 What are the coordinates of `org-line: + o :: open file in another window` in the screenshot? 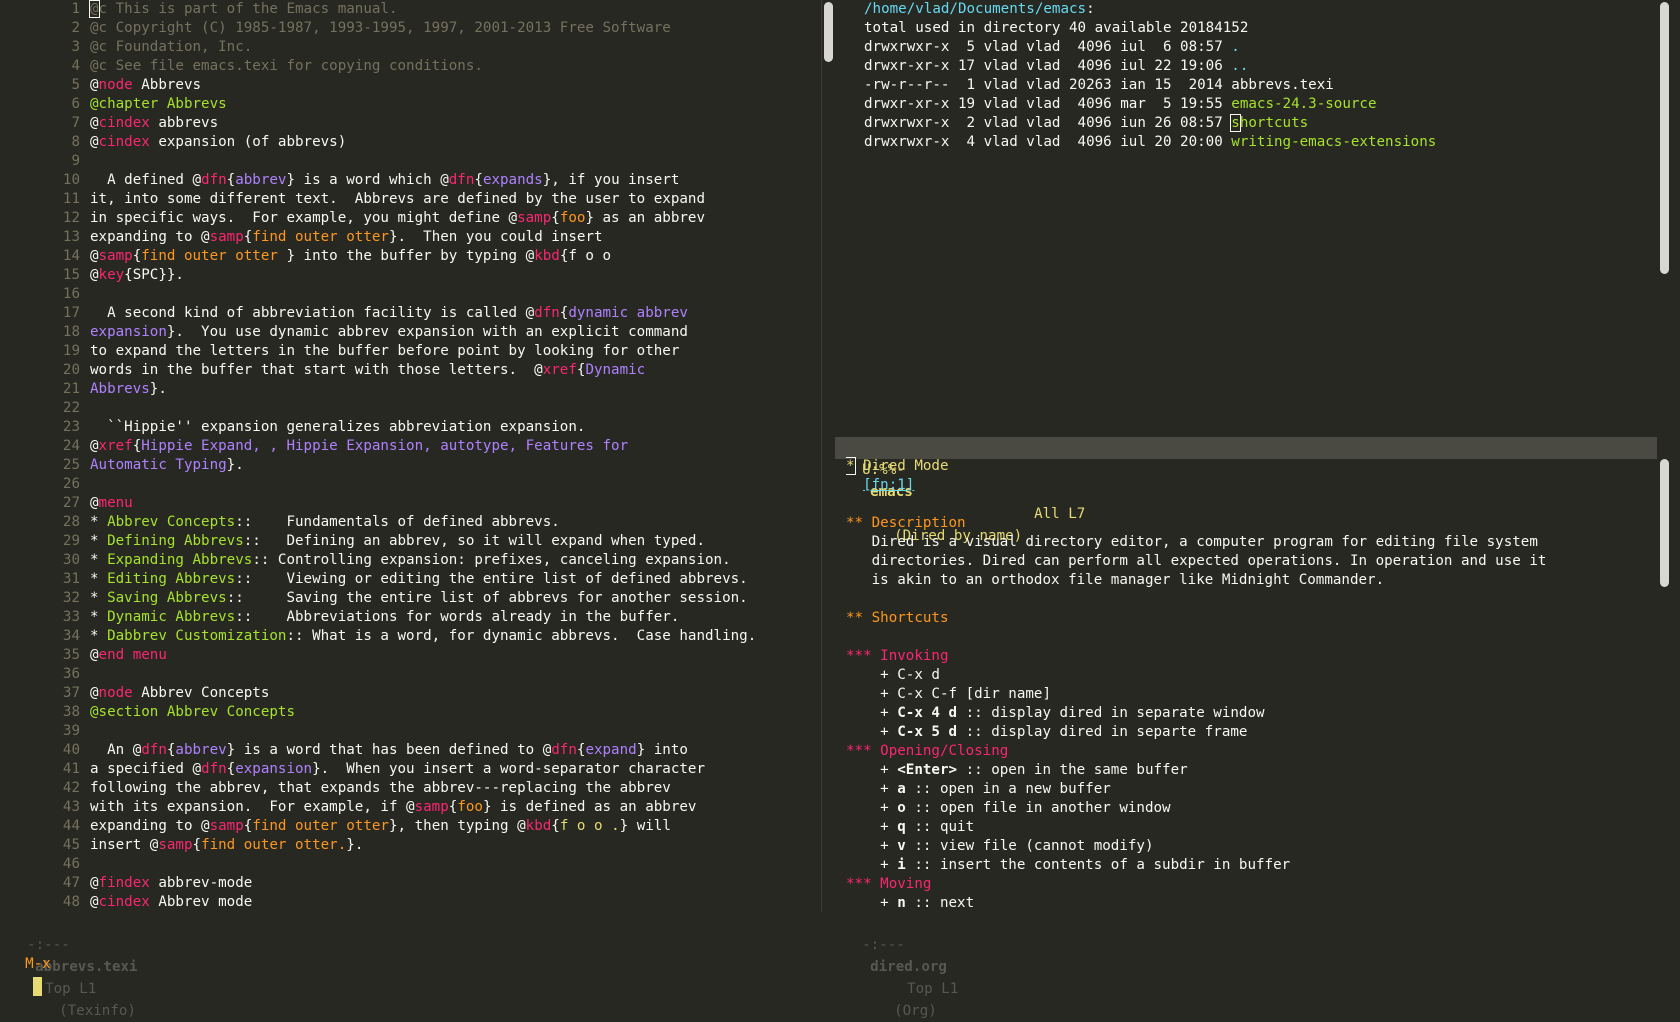 It's located at (1196, 808).